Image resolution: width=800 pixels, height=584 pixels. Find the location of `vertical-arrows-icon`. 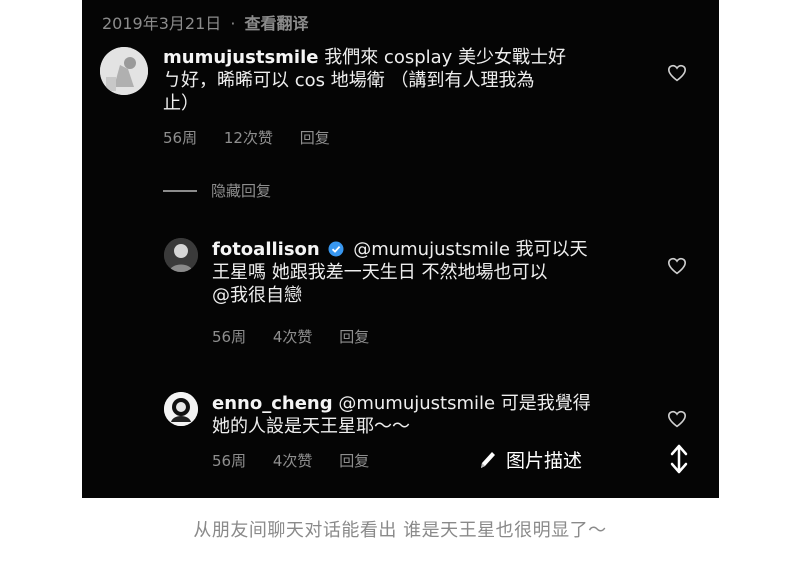

vertical-arrows-icon is located at coordinates (679, 459).